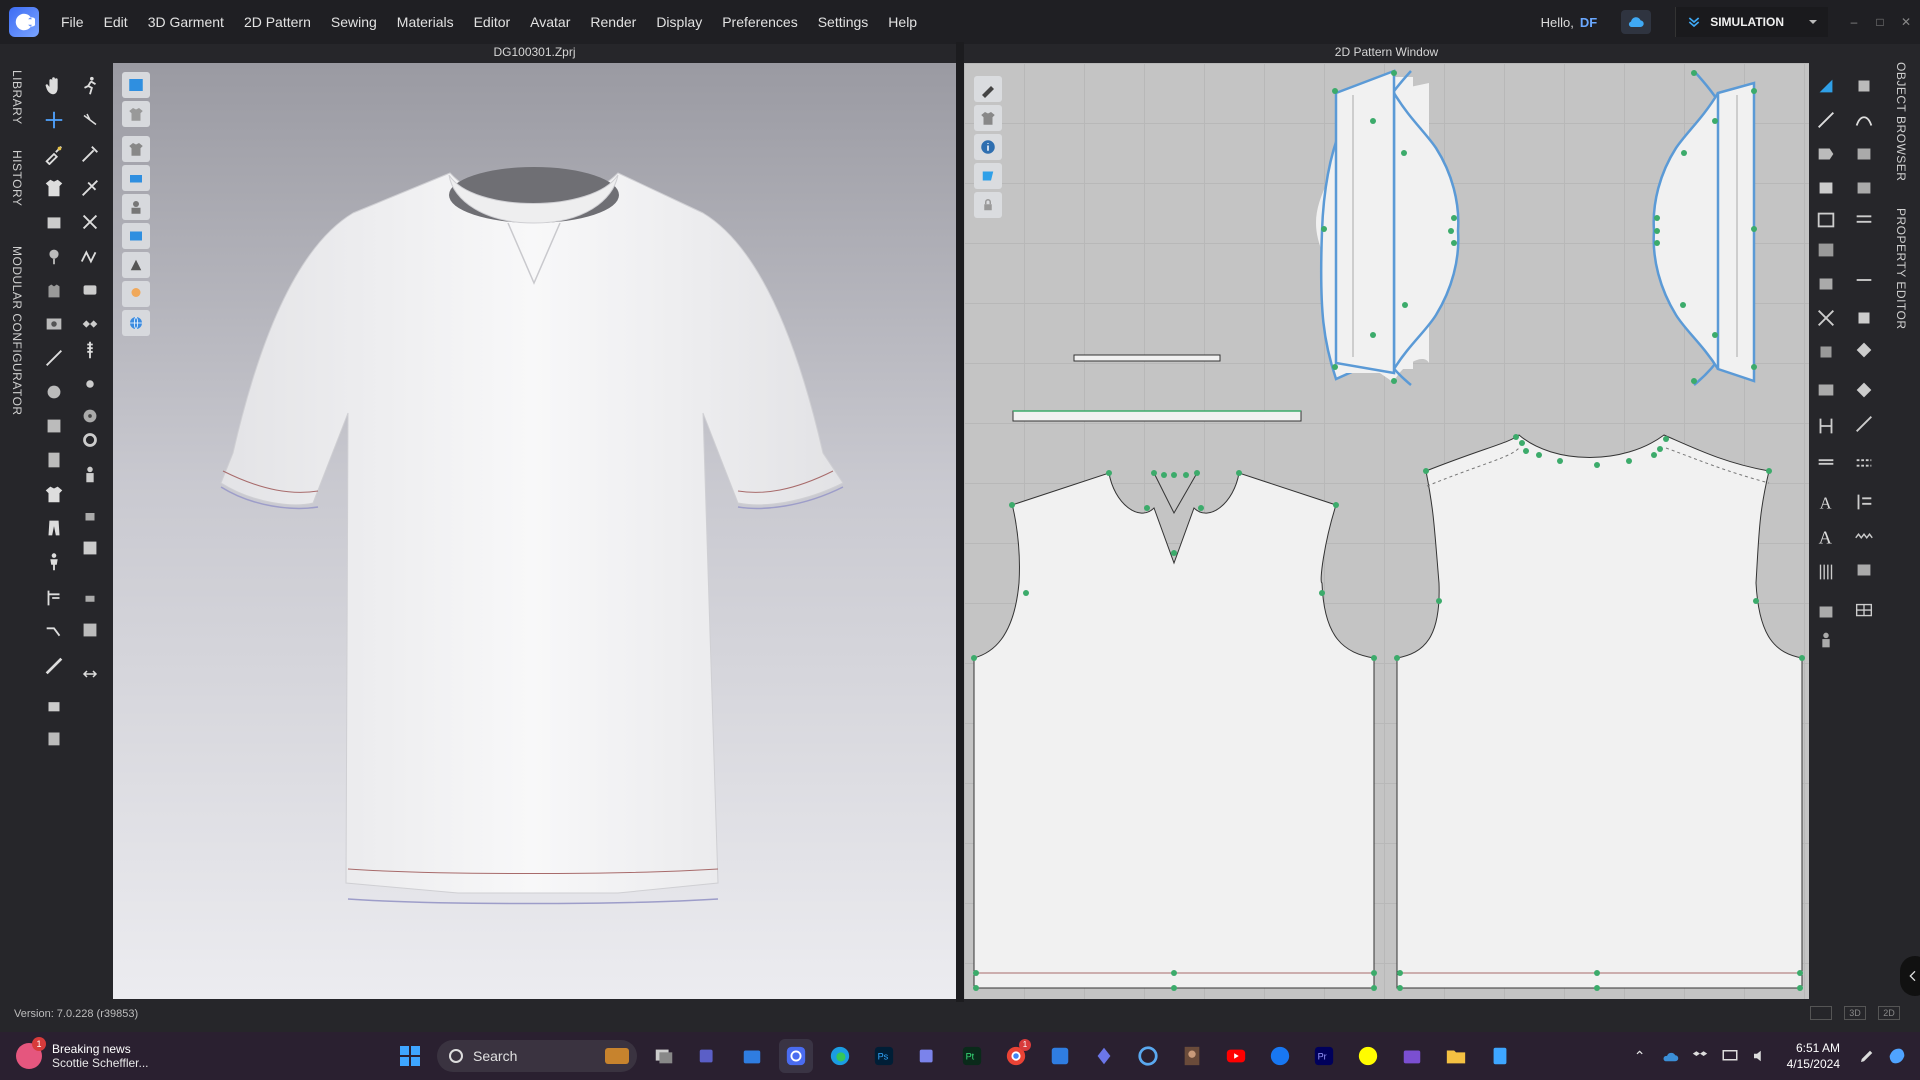 The width and height of the screenshot is (1920, 1080). What do you see at coordinates (988, 118) in the screenshot?
I see `show-garment-button` at bounding box center [988, 118].